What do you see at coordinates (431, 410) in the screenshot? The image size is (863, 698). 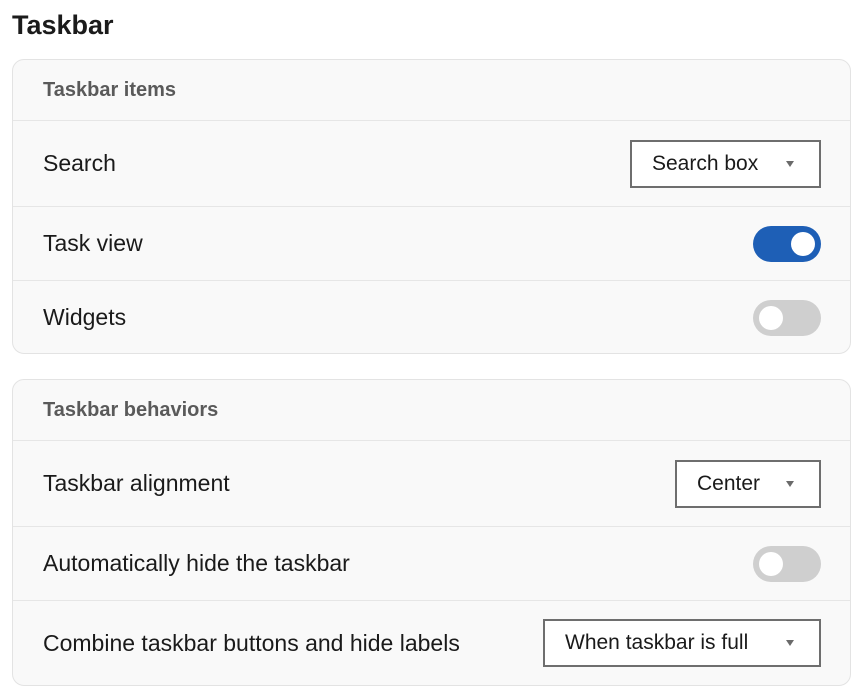 I see `section-header-taskbar-behaviors: Taskbar behaviors` at bounding box center [431, 410].